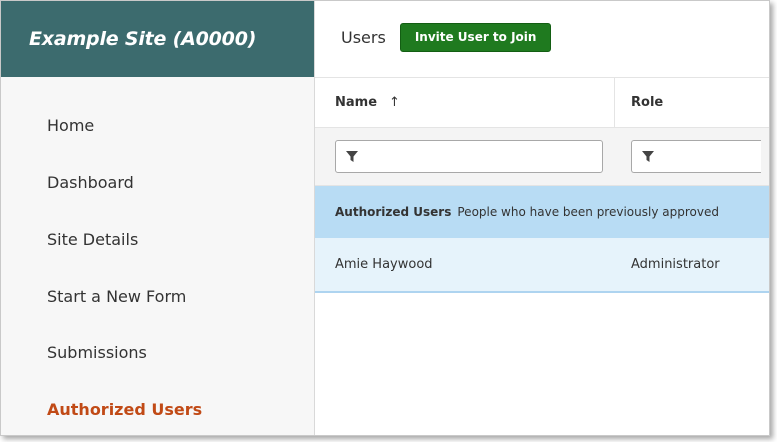 The width and height of the screenshot is (777, 442). I want to click on name-filter-input, so click(469, 156).